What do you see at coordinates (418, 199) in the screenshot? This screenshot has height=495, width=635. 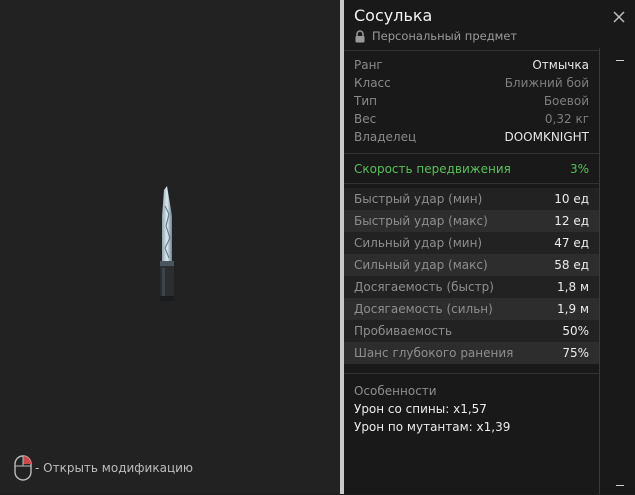 I see `stat-label: Быстрый удар (мин)` at bounding box center [418, 199].